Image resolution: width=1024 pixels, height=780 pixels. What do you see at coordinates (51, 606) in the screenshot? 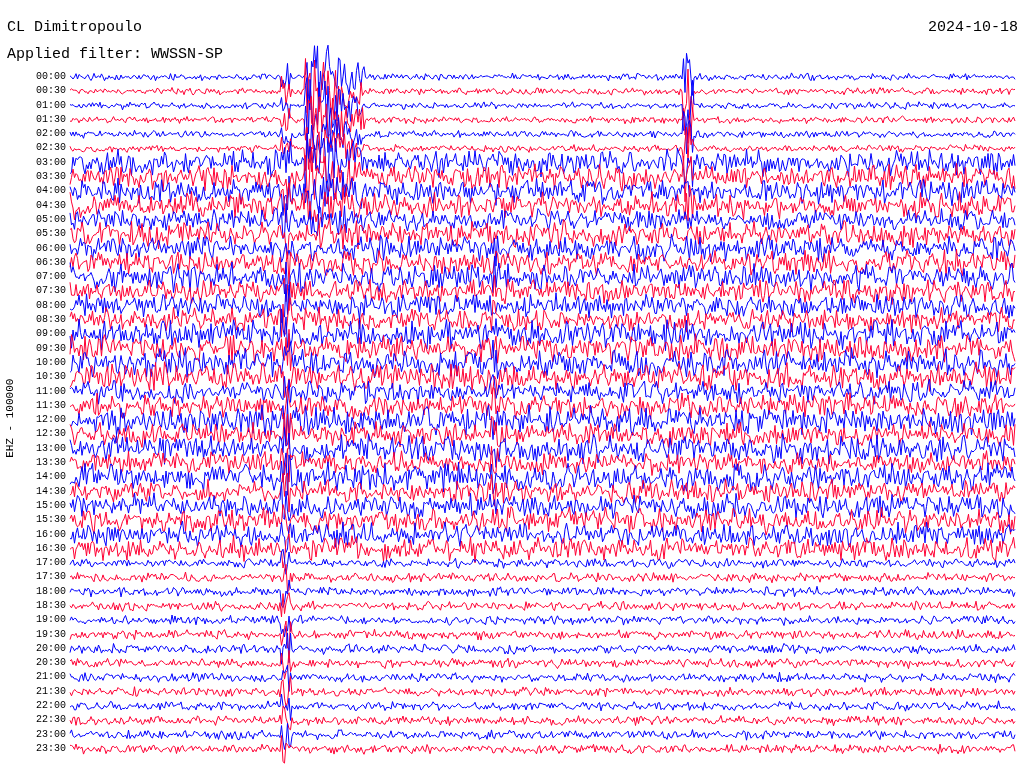
I see `time-label: 18:30` at bounding box center [51, 606].